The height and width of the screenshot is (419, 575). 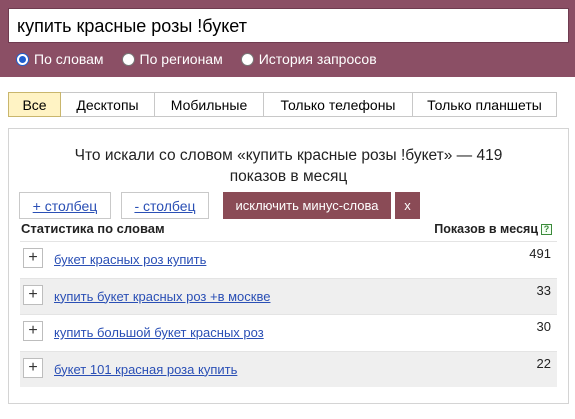 What do you see at coordinates (108, 104) in the screenshot?
I see `tab-desktops: Десктопы` at bounding box center [108, 104].